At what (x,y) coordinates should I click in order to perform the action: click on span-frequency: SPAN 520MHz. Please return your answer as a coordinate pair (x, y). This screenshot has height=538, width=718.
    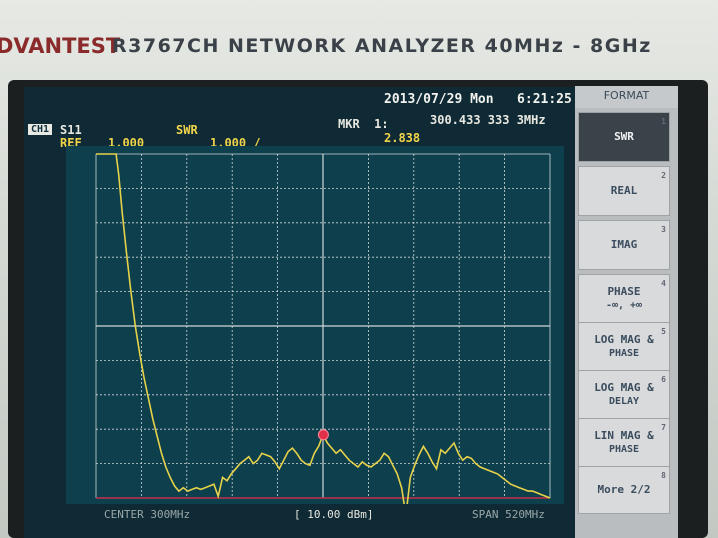
    Looking at the image, I should click on (508, 514).